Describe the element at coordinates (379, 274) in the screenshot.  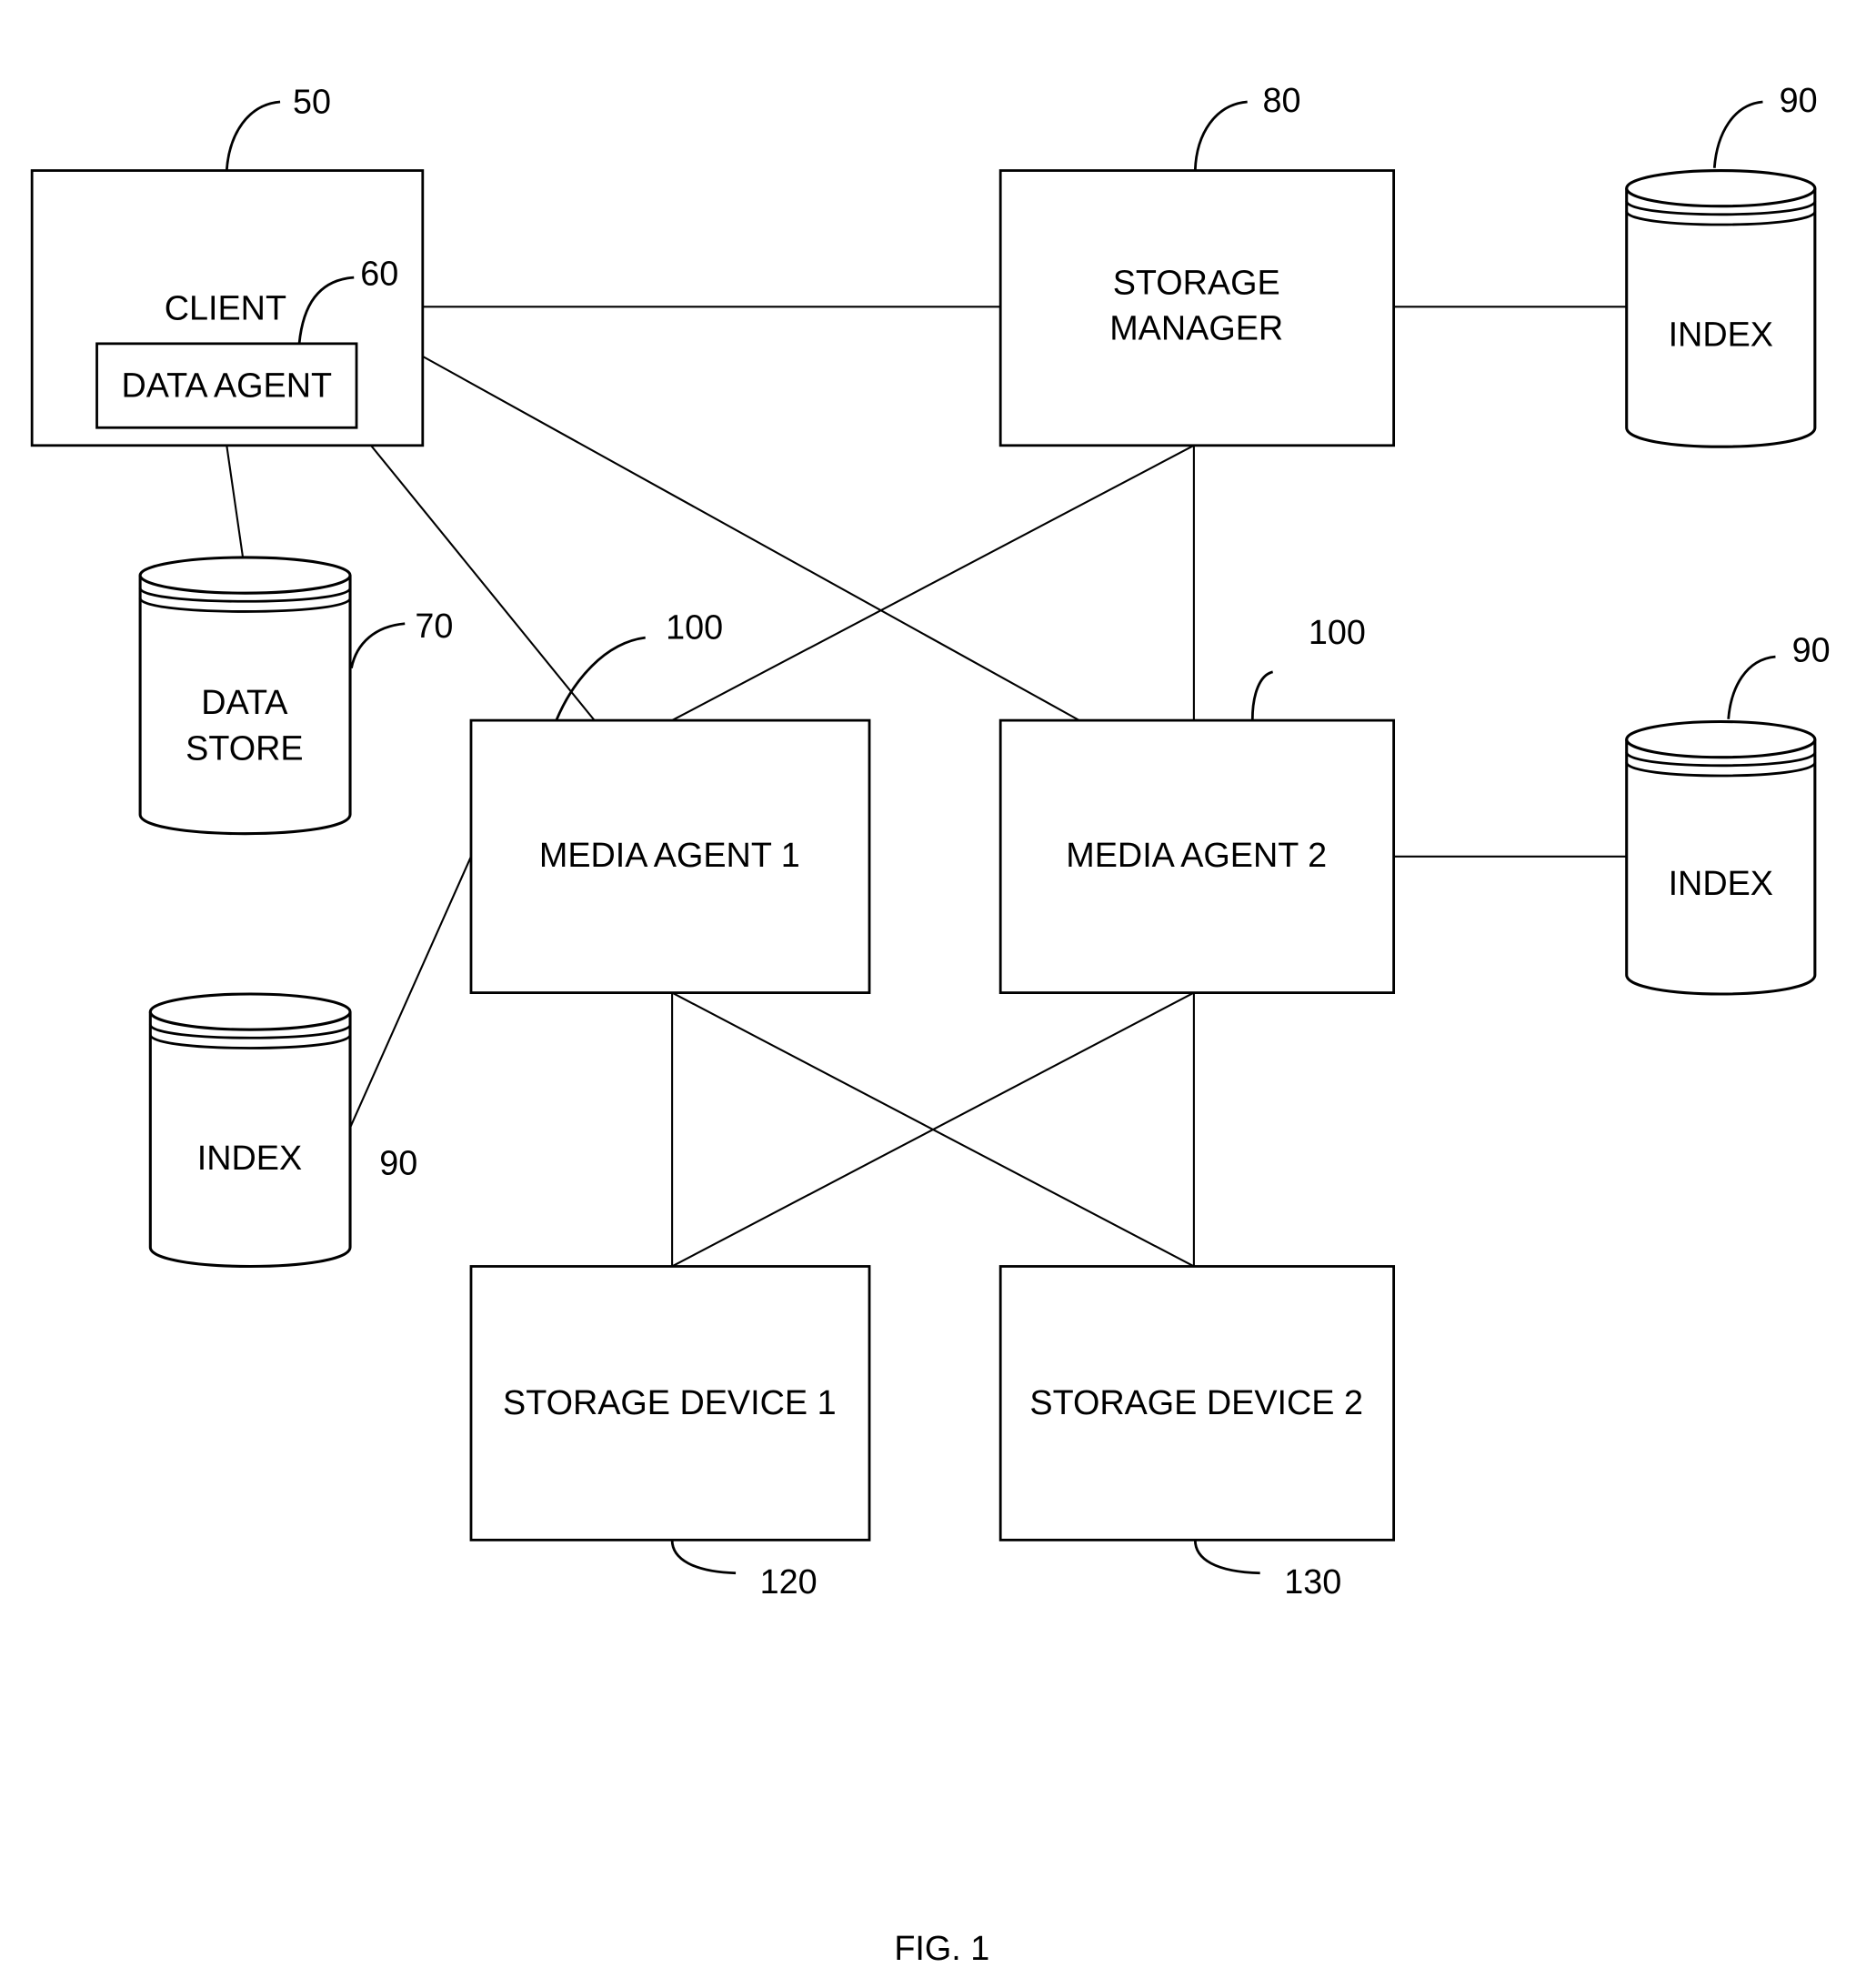
I see `data-agent-ref: 60` at that location.